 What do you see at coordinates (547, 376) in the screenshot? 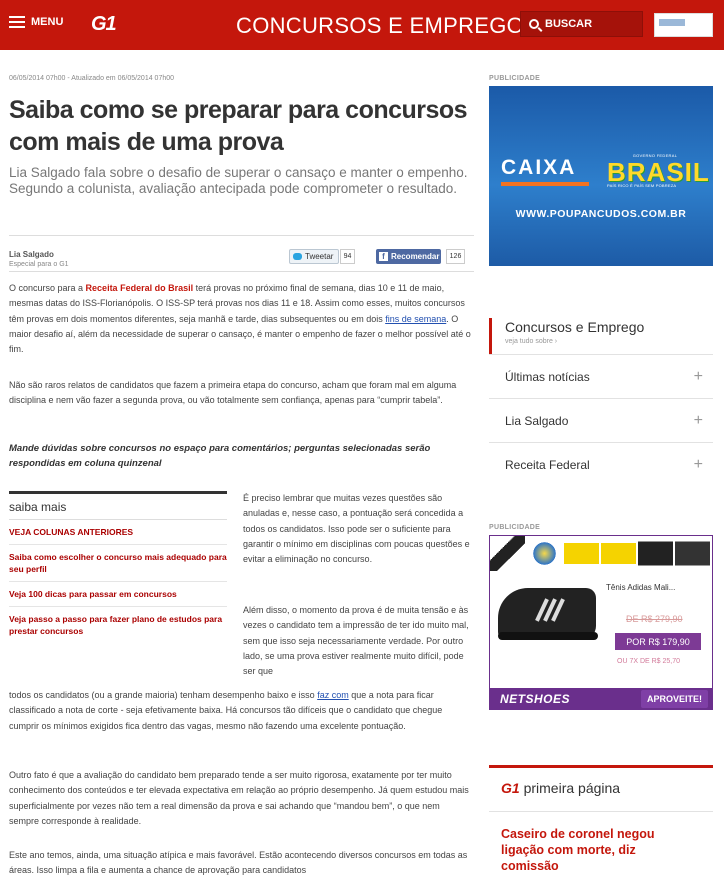
I see `ce-row-label: Últimas notícias` at bounding box center [547, 376].